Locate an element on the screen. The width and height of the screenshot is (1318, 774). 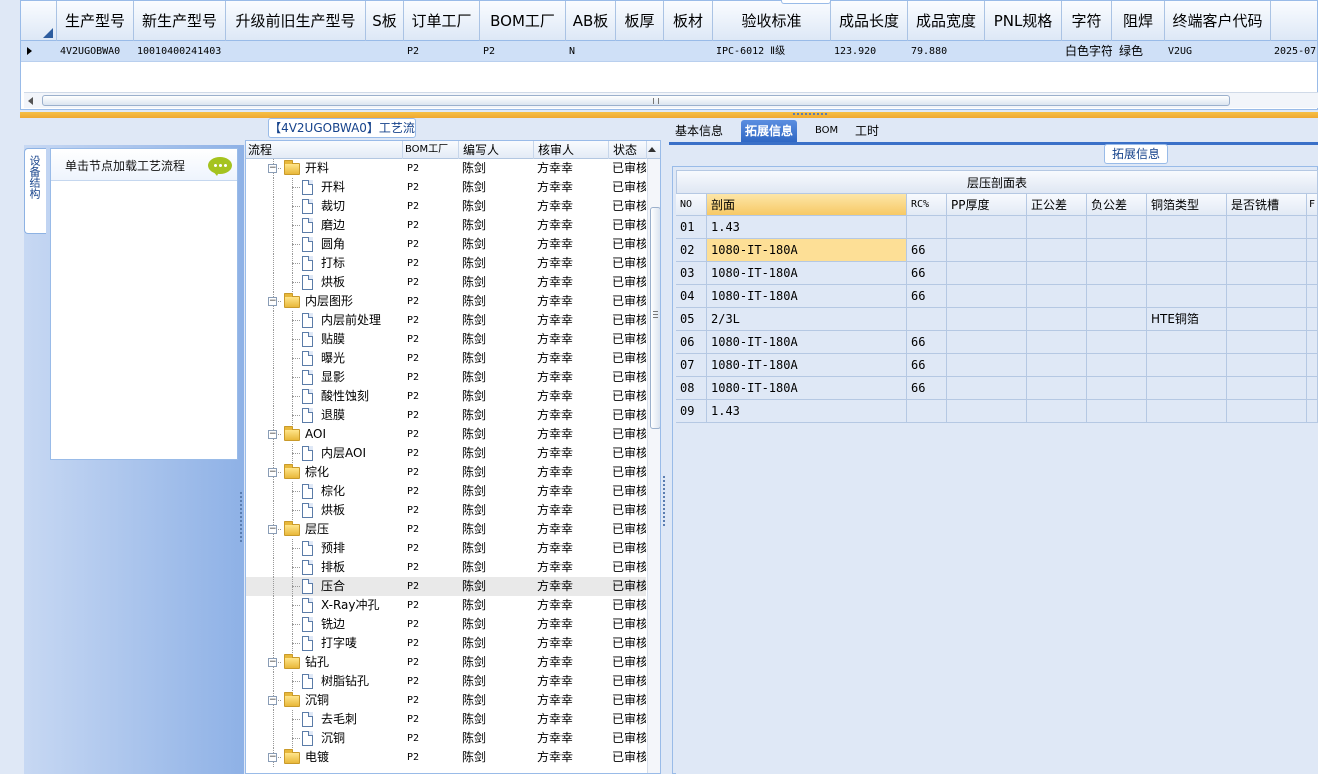
lam-cell-no: 02 is located at coordinates (691, 250).